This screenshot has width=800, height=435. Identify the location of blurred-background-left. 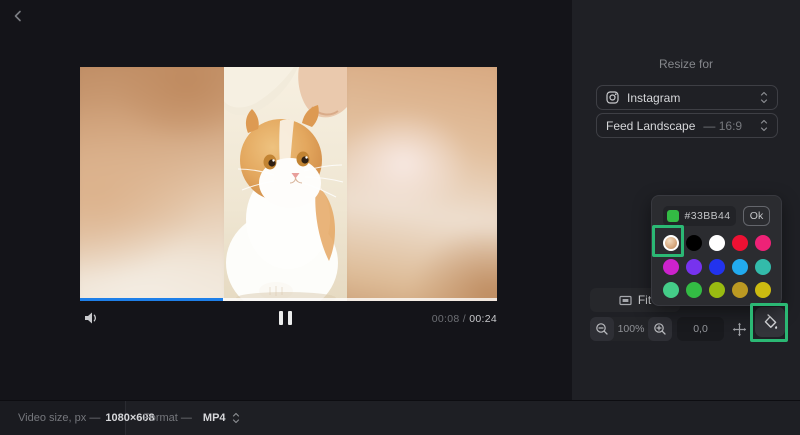
(152, 184).